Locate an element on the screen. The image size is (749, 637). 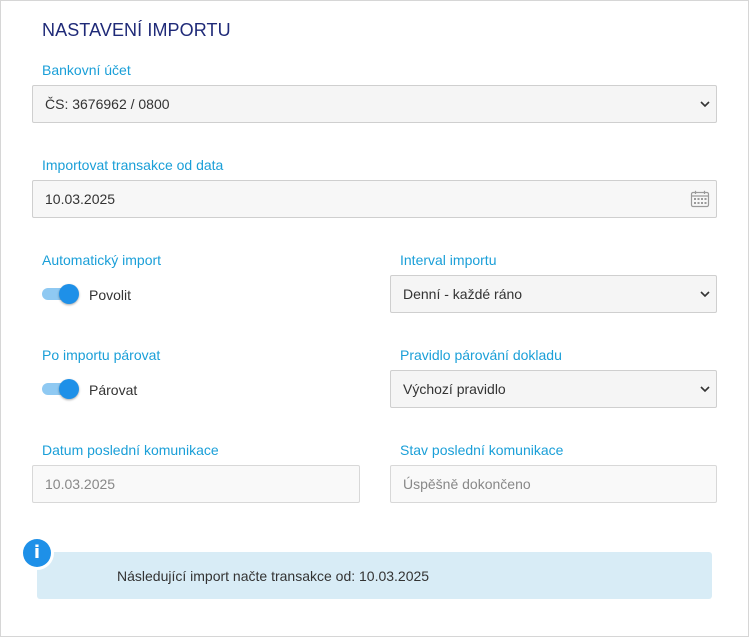
auto-import-label: Automatický import is located at coordinates (102, 260).